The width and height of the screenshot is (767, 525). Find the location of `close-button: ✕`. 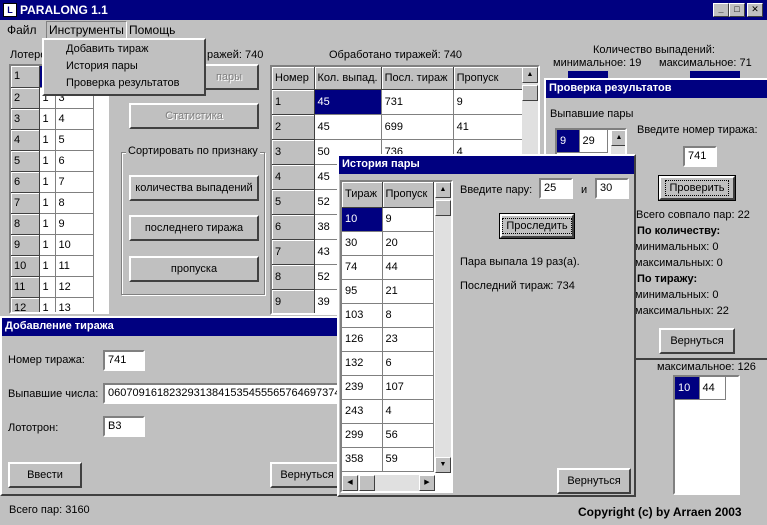

close-button: ✕ is located at coordinates (755, 10).